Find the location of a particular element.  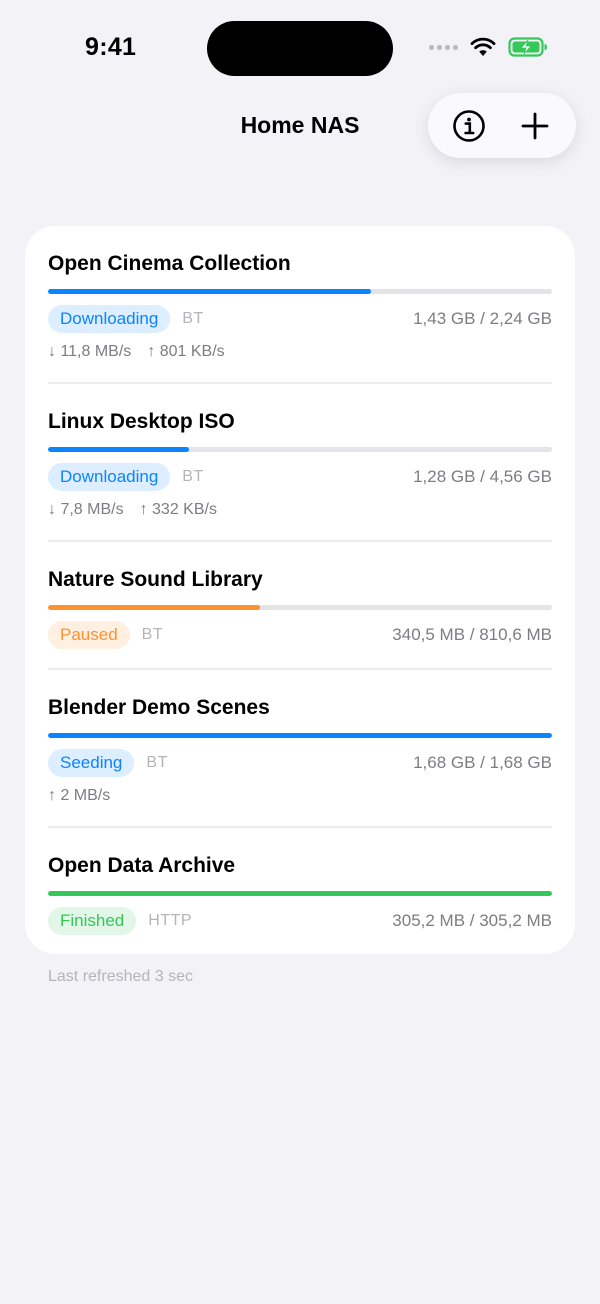

wifi-icon is located at coordinates (483, 46).